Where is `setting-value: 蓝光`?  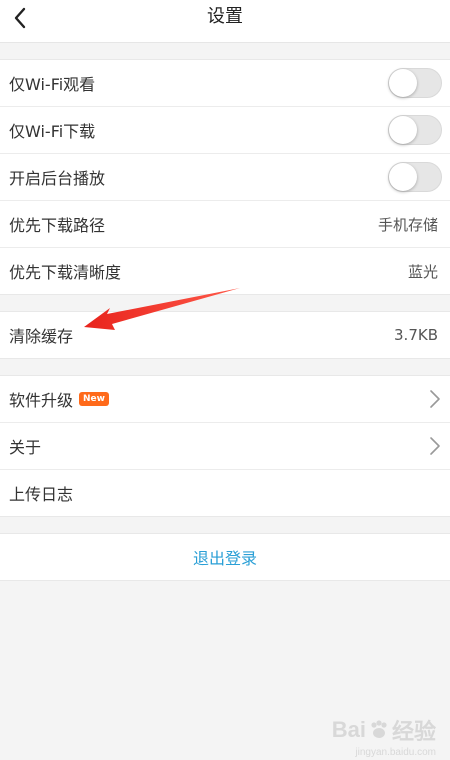 setting-value: 蓝光 is located at coordinates (422, 271).